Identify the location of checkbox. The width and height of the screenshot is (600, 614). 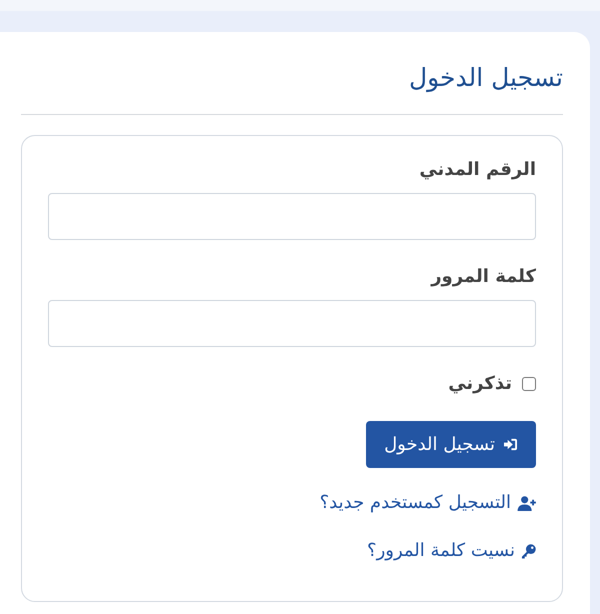
(529, 384).